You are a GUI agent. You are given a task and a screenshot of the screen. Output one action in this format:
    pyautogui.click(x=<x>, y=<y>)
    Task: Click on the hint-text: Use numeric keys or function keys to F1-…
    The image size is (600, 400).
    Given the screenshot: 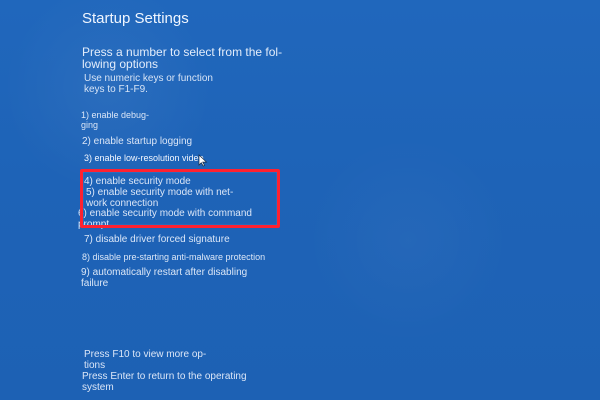 What is the action you would take?
    pyautogui.click(x=148, y=84)
    